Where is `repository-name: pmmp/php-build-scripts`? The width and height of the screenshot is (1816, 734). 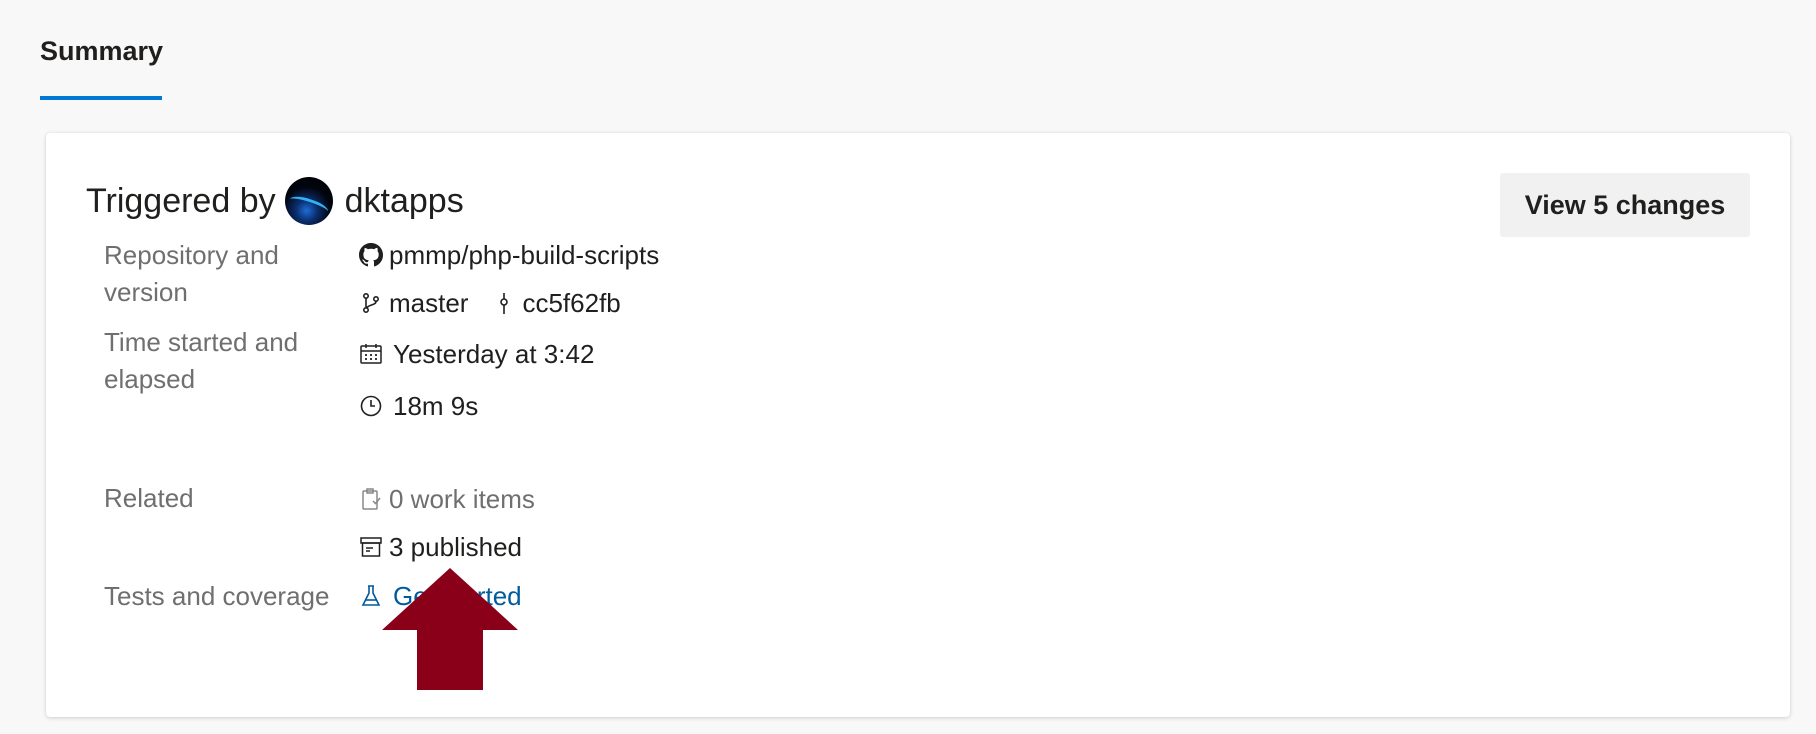
repository-name: pmmp/php-build-scripts is located at coordinates (524, 255).